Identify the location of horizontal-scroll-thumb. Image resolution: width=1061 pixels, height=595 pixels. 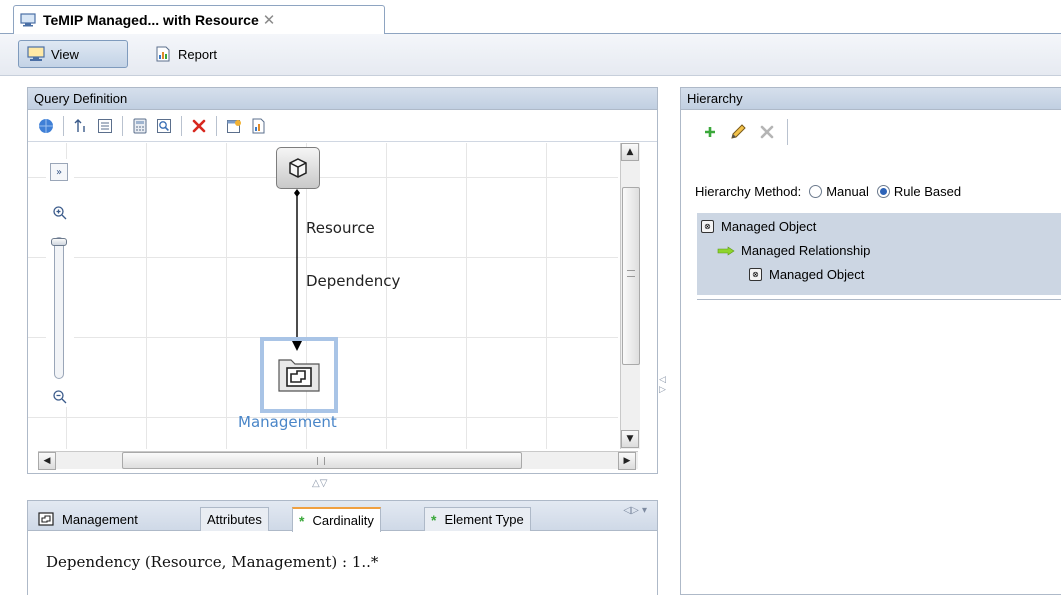
(322, 460).